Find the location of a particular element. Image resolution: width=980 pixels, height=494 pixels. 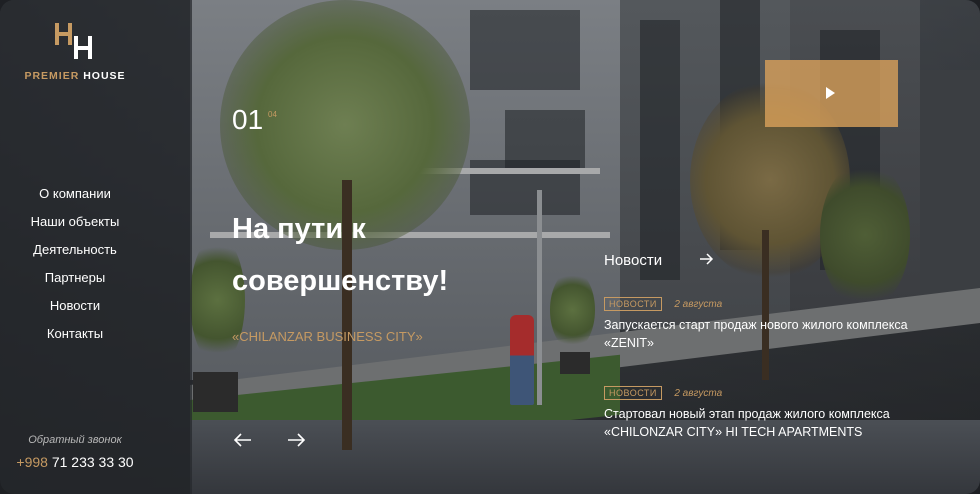

brand-name: PREMIER HOUSE is located at coordinates (75, 76).